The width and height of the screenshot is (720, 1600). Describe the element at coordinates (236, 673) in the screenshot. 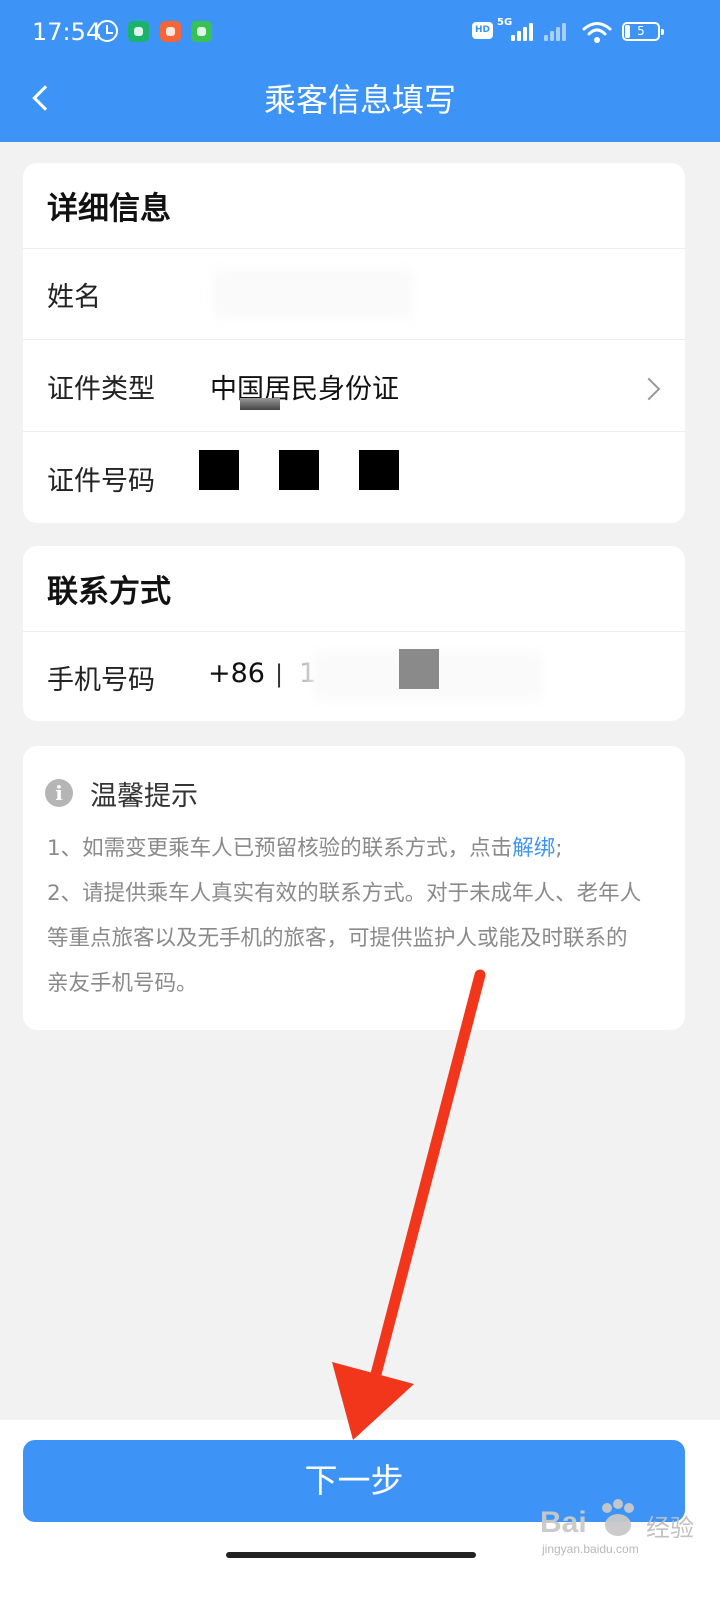

I see `country-code: +86` at that location.